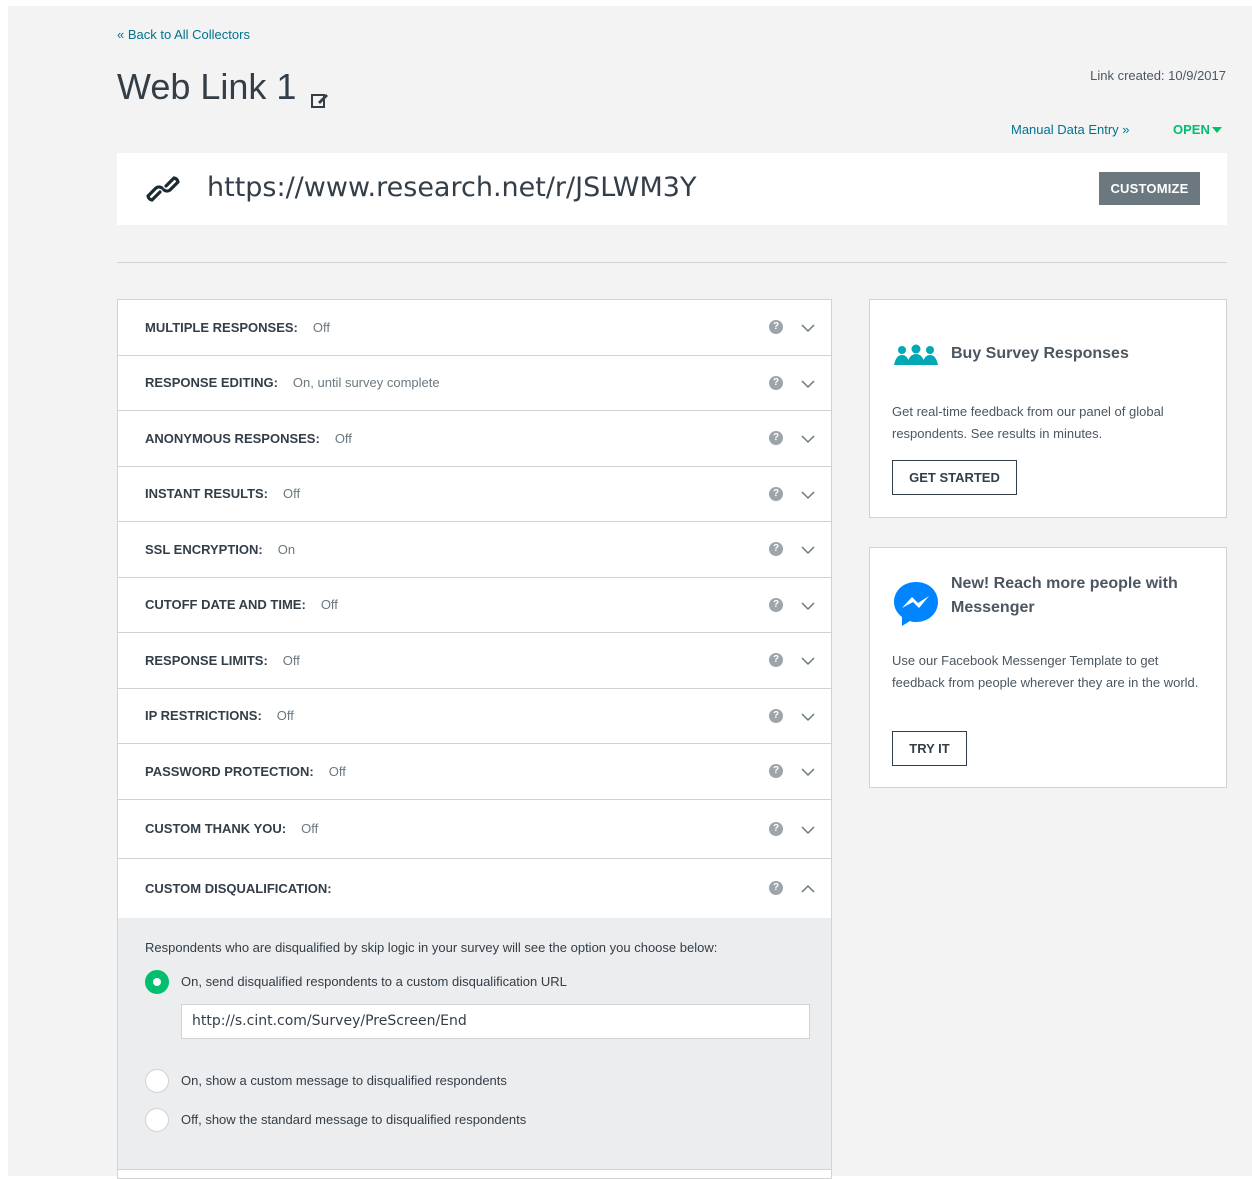 Image resolution: width=1252 pixels, height=1179 pixels. Describe the element at coordinates (474, 328) in the screenshot. I see `setting-row: MULTIPLE RESPONSES: Off?` at that location.